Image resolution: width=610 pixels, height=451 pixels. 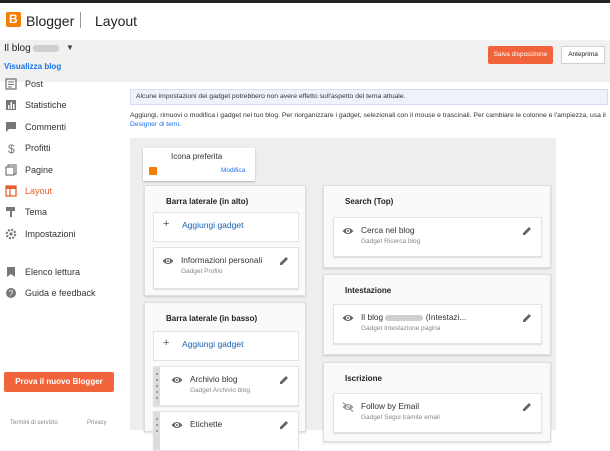 I want to click on sidebar-item-label: Commenti, so click(x=46, y=127).